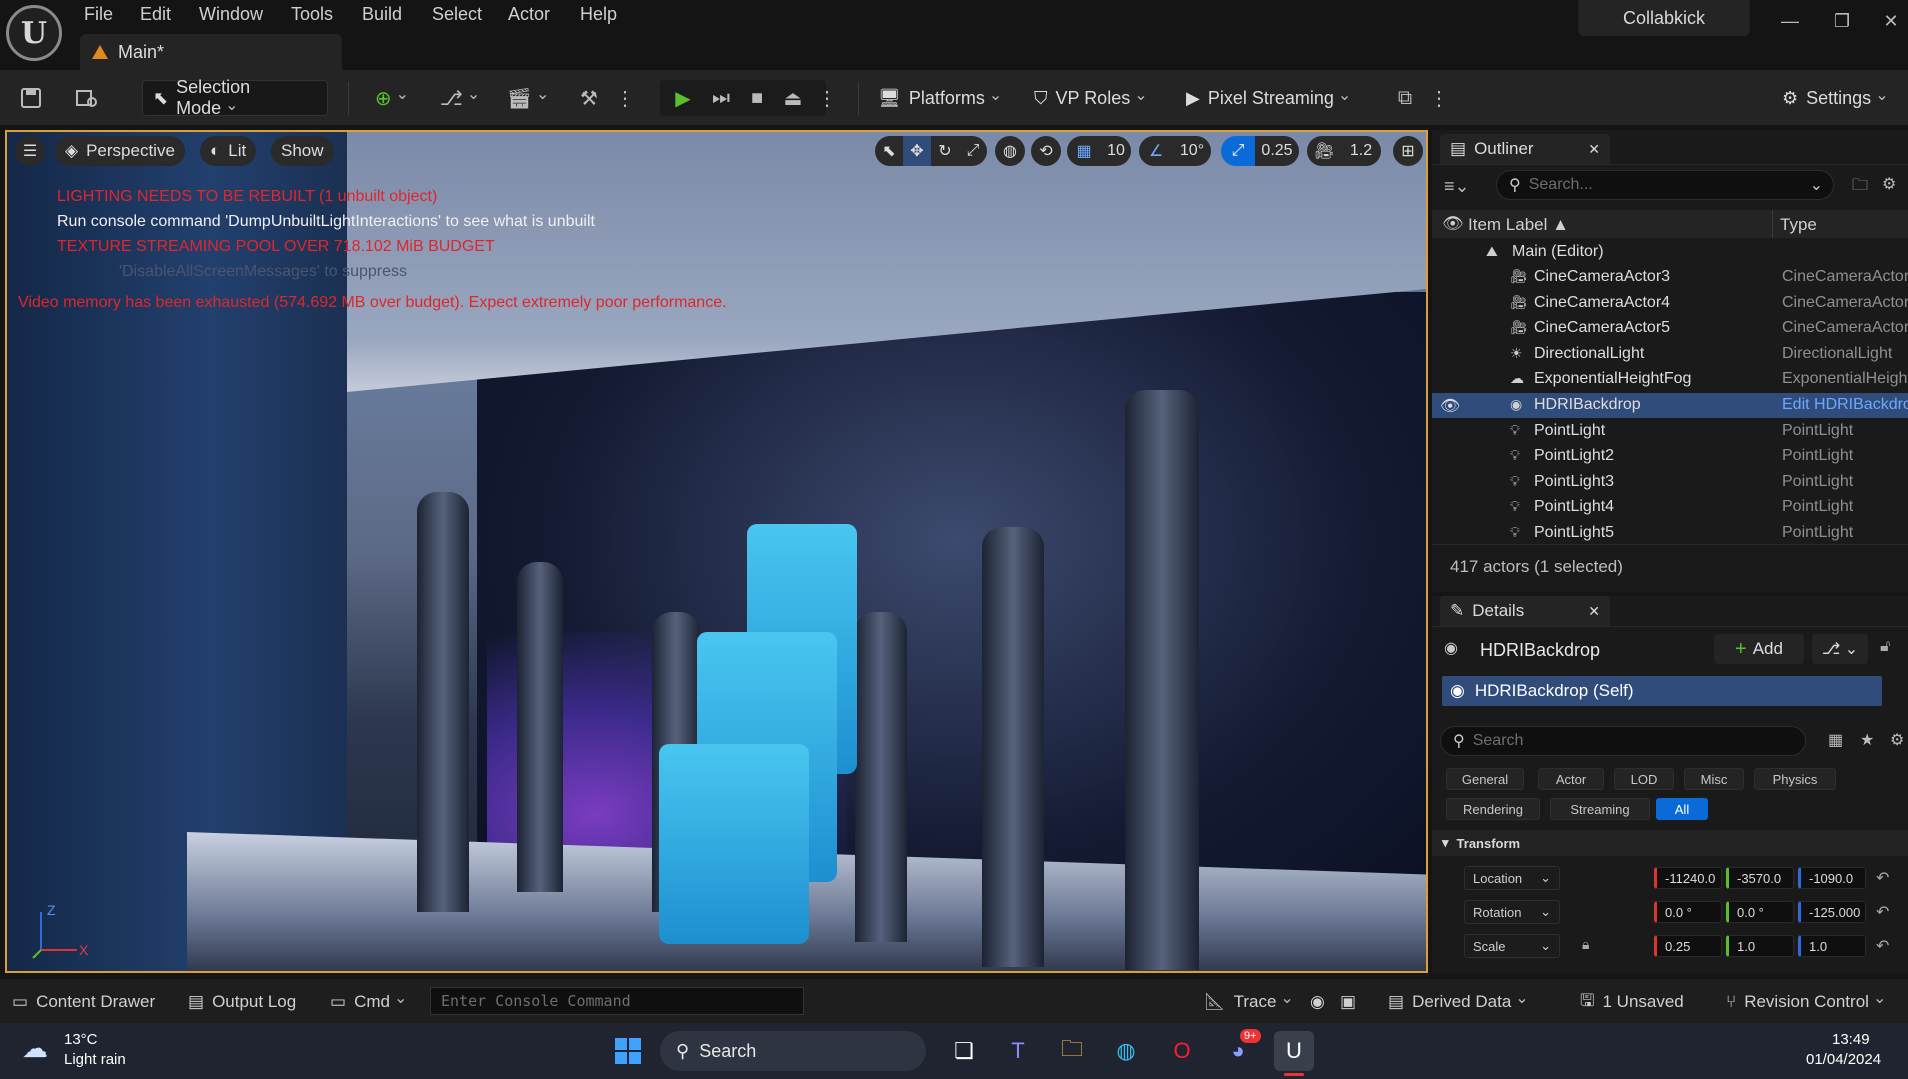 Image resolution: width=1908 pixels, height=1079 pixels. What do you see at coordinates (1682, 809) in the screenshot?
I see `filter-all: All` at bounding box center [1682, 809].